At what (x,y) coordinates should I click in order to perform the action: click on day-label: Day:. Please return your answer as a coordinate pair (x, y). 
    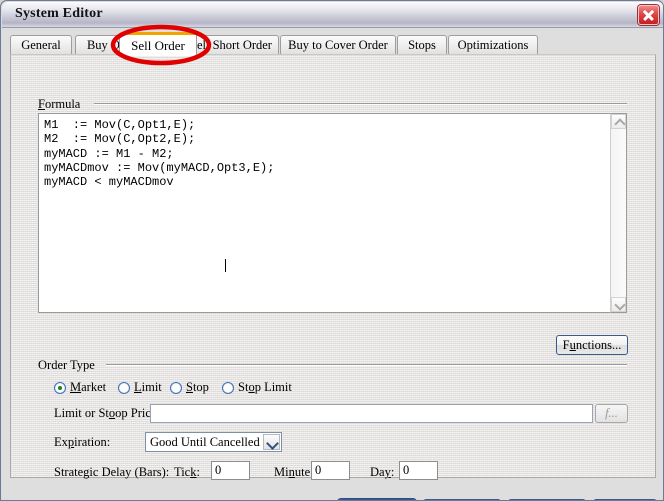
    Looking at the image, I should click on (382, 472).